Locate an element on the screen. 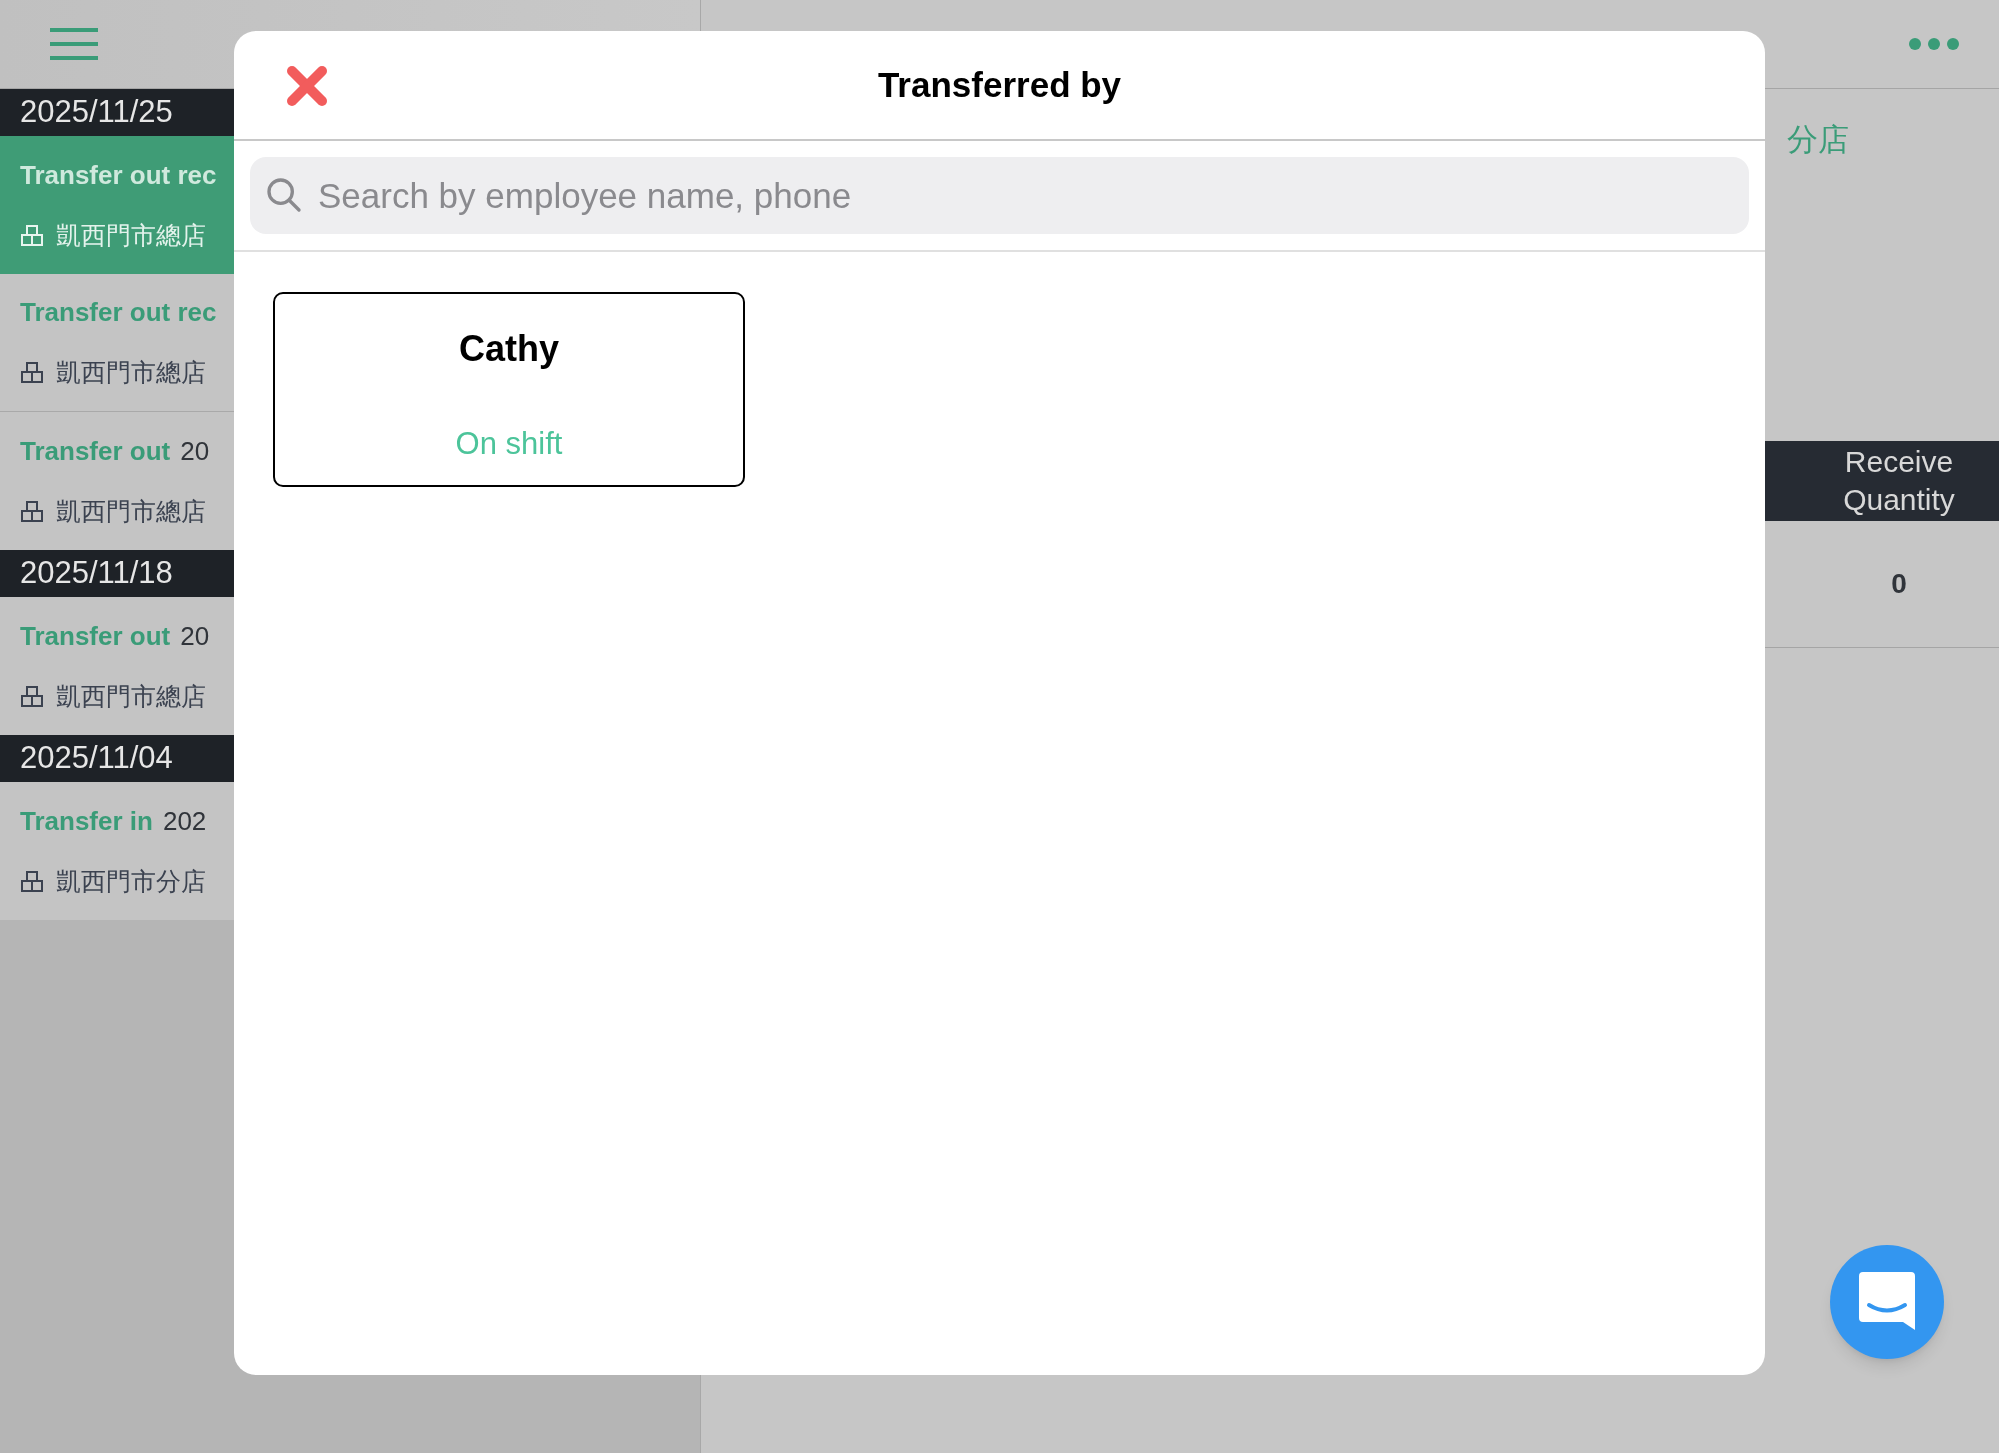  transfer-type: Transfer in is located at coordinates (86, 821).